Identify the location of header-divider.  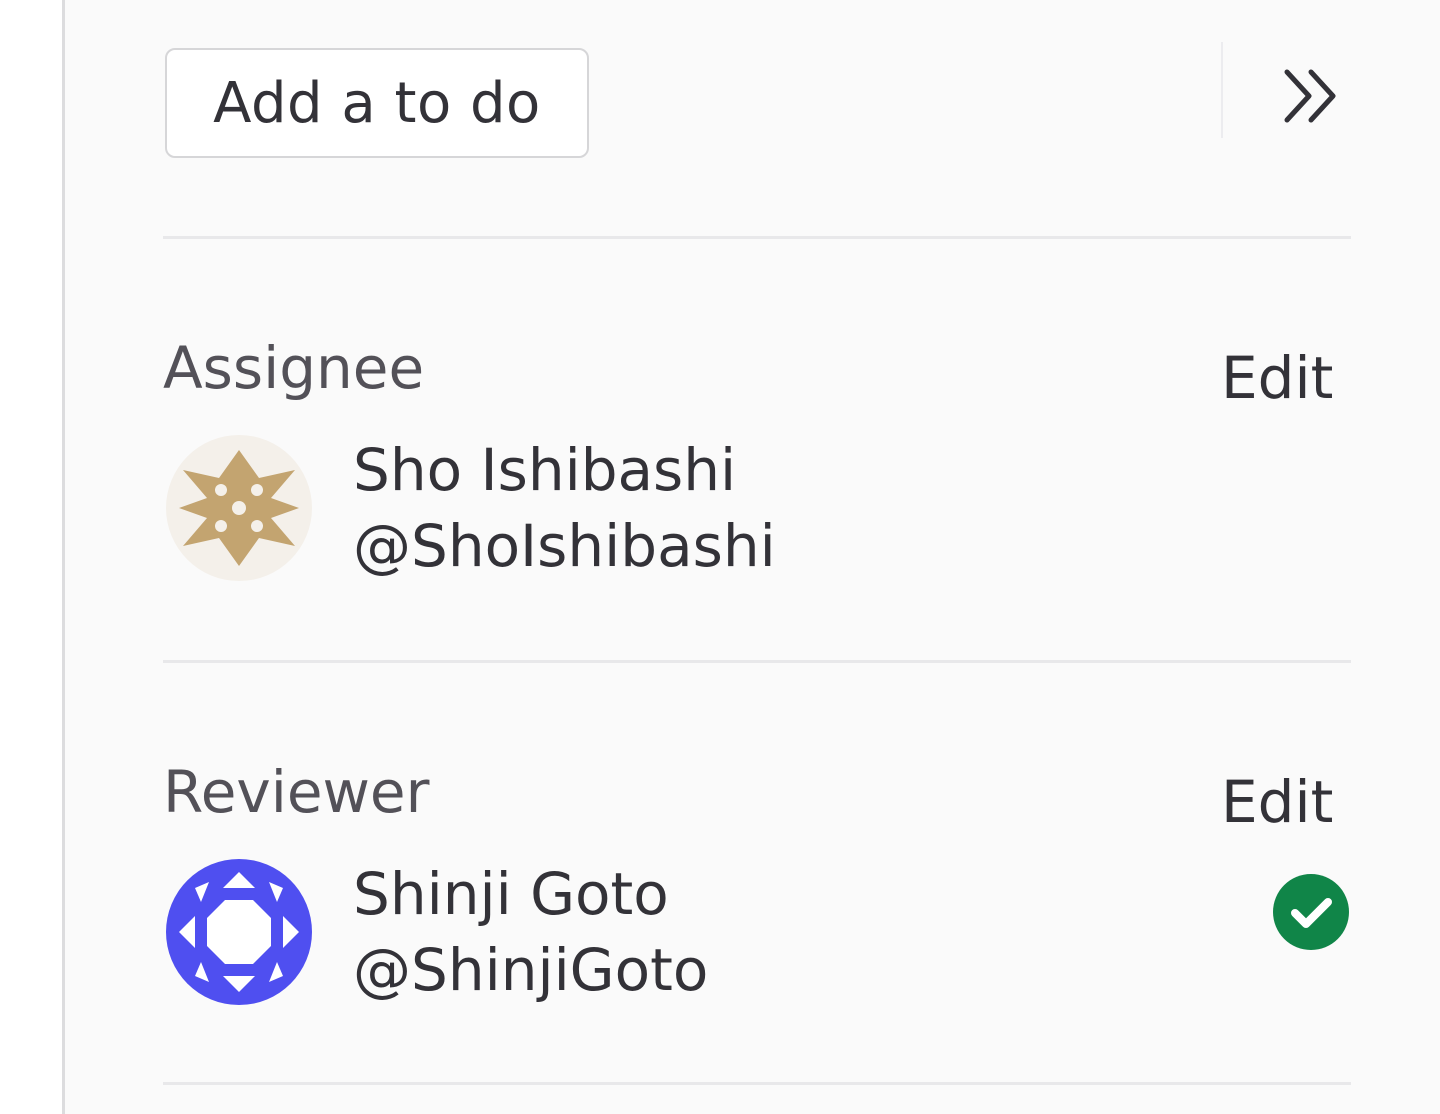
(1222, 90).